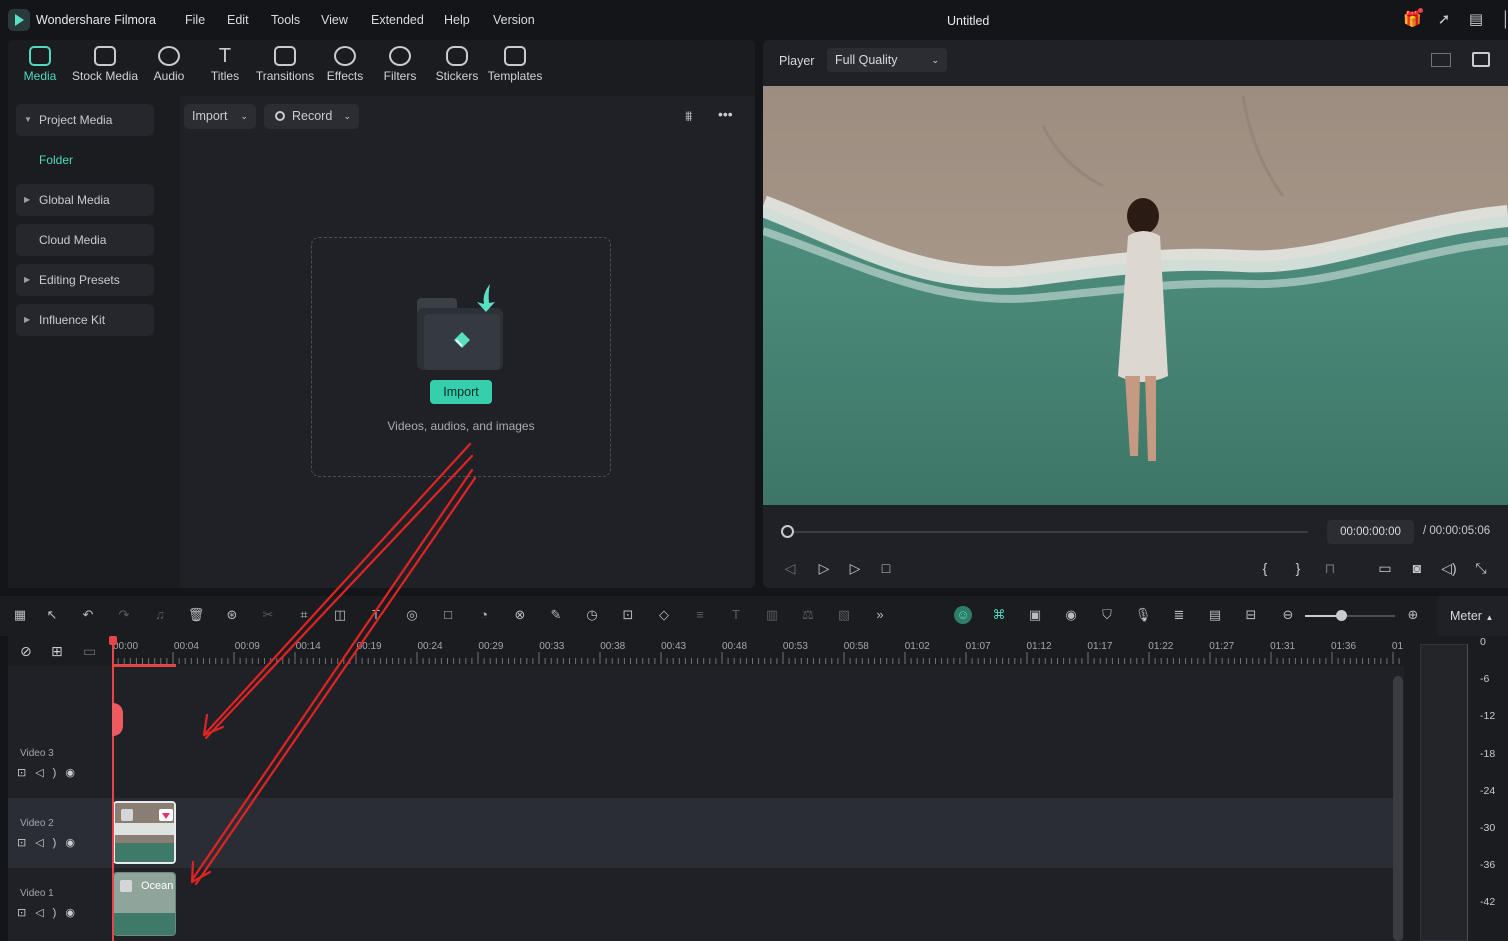  I want to click on import-button: Import, so click(461, 392).